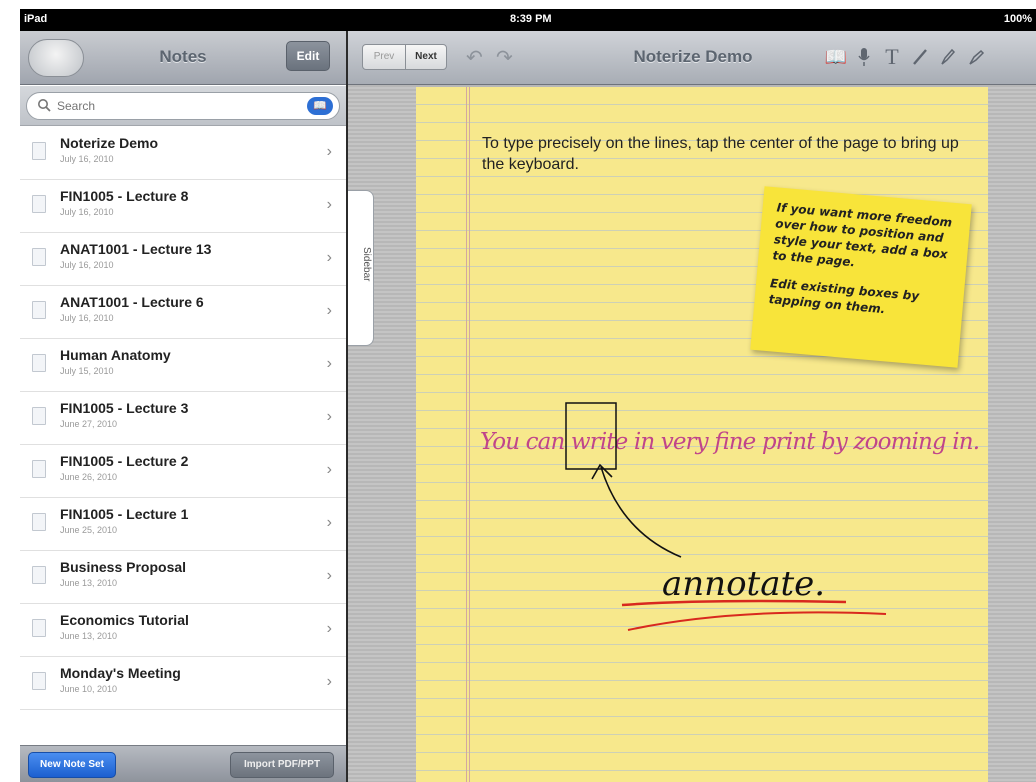 Image resolution: width=1036 pixels, height=782 pixels. What do you see at coordinates (183, 683) in the screenshot?
I see `note-list-item: Monday's Meeting June 10, 2010 ›` at bounding box center [183, 683].